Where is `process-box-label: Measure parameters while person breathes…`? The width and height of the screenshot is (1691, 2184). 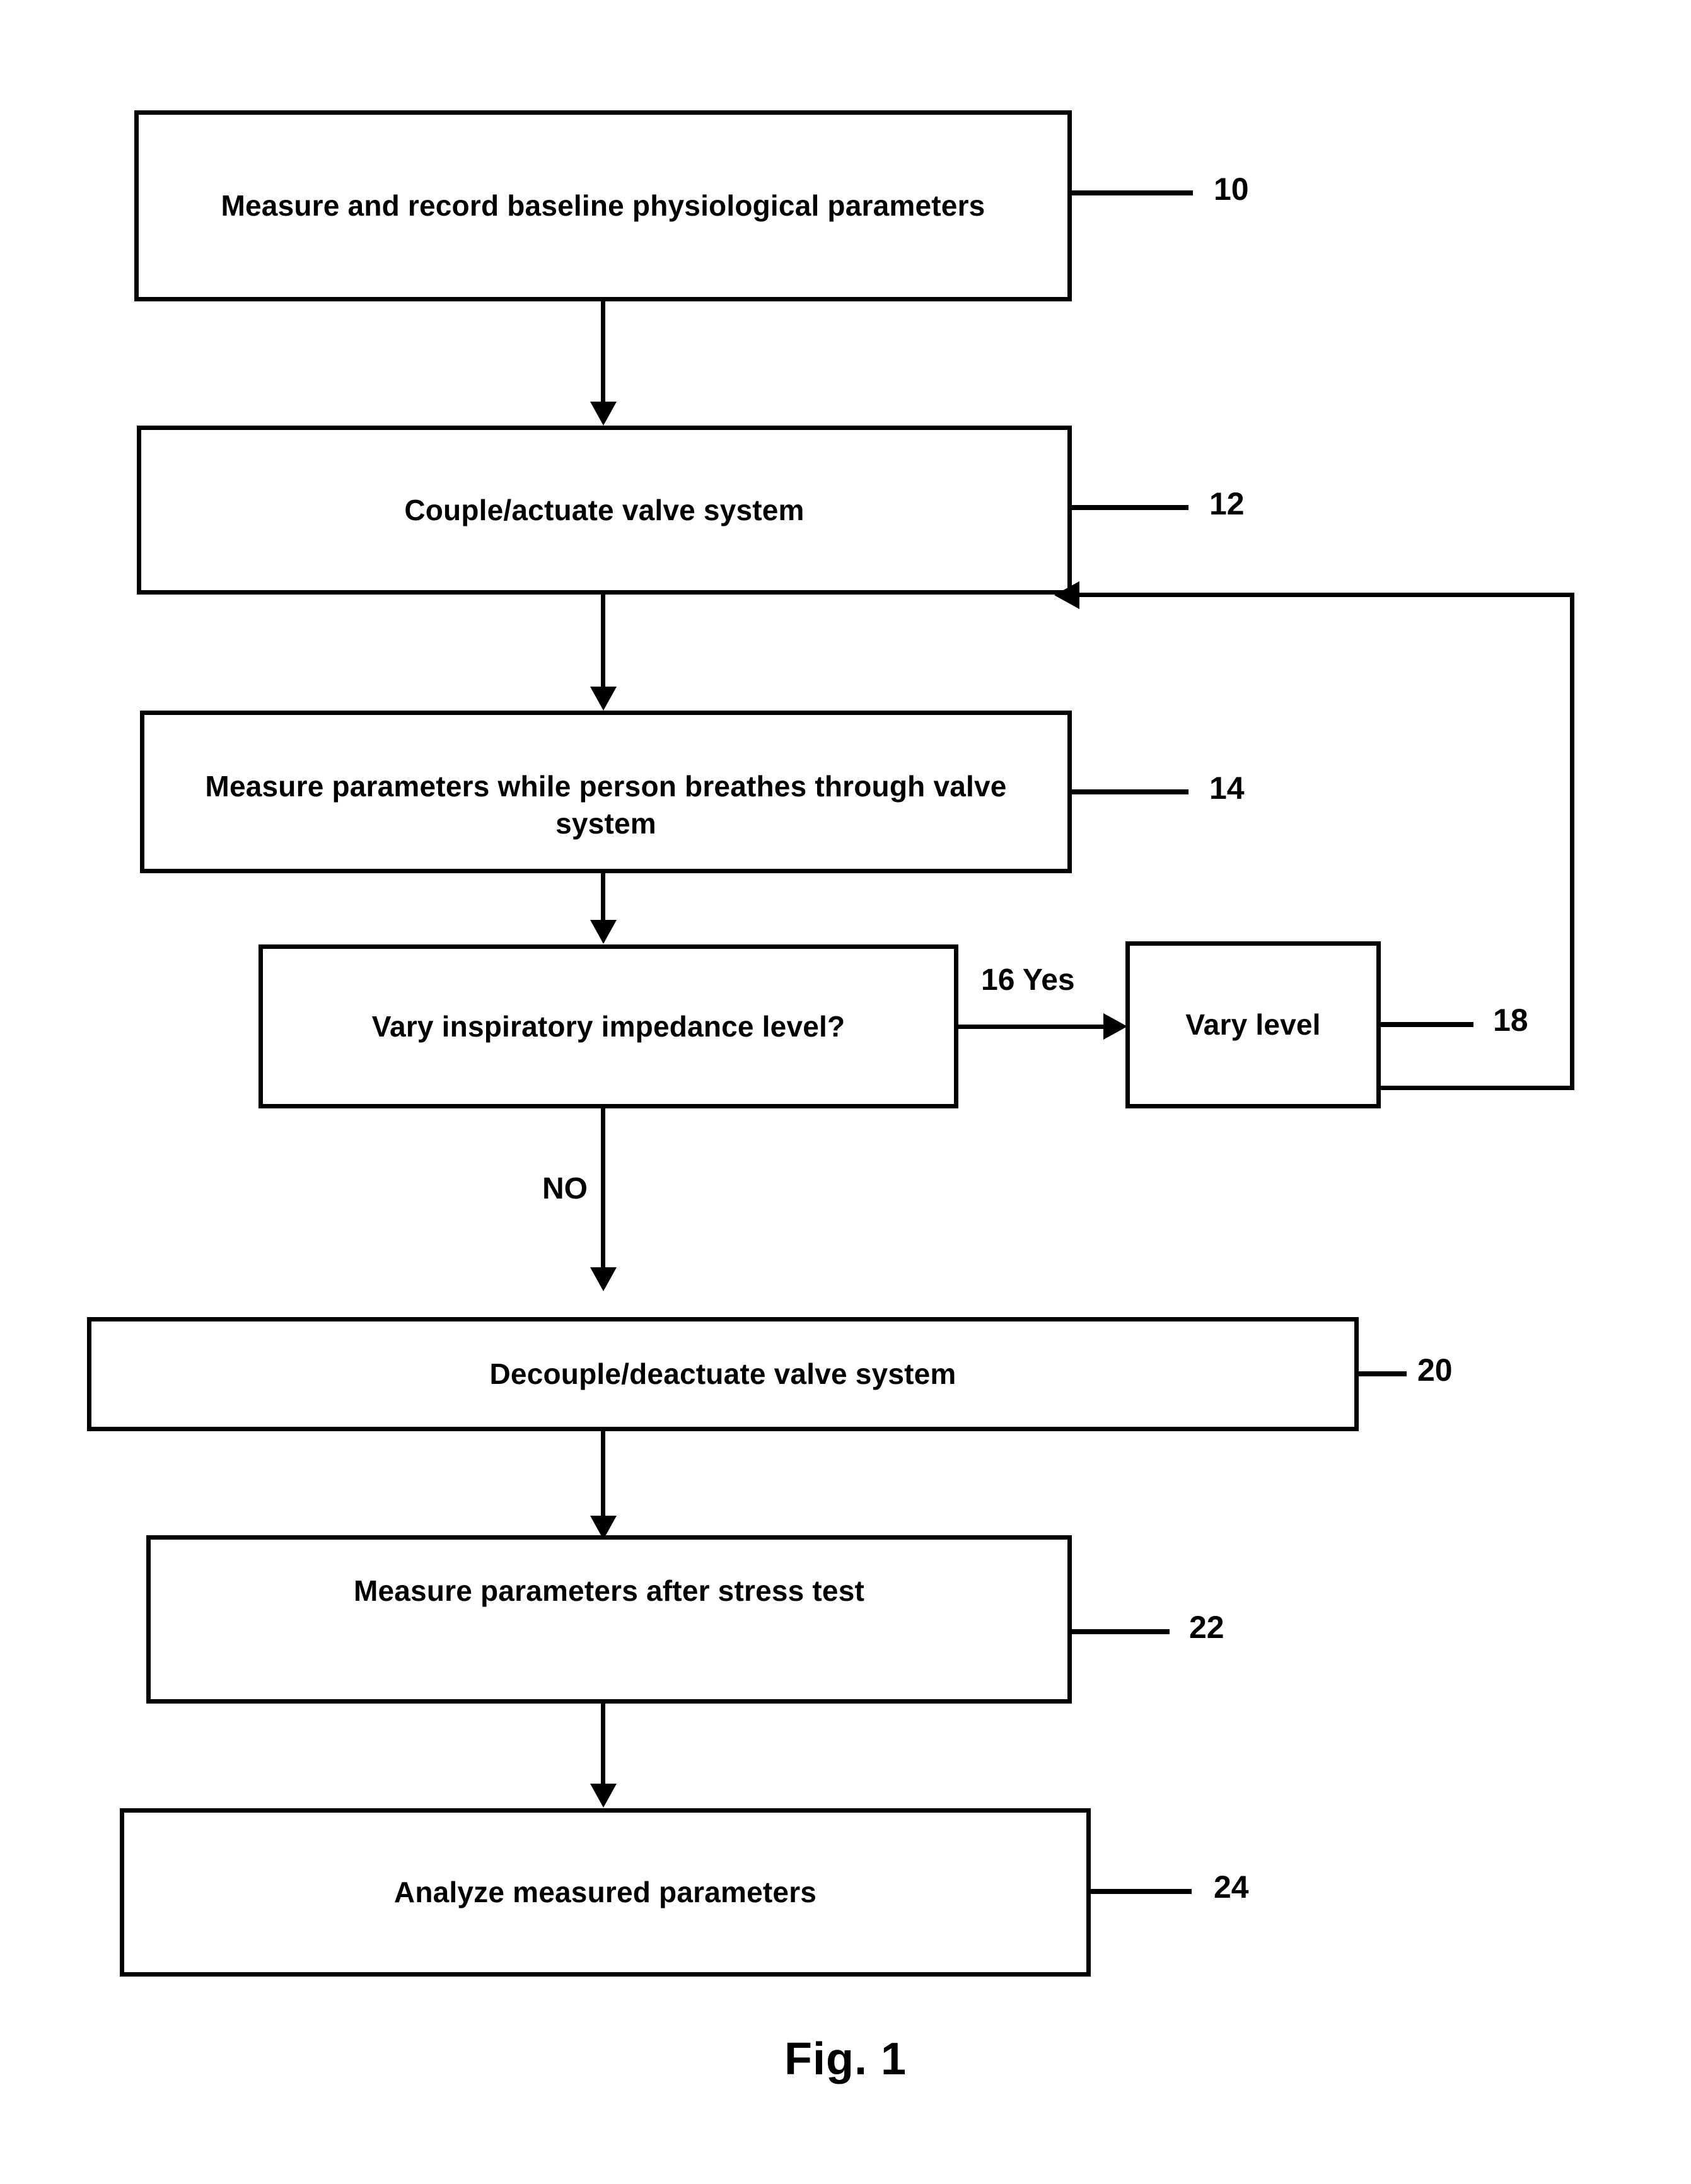
process-box-label: Measure parameters while person breathes… is located at coordinates (606, 805).